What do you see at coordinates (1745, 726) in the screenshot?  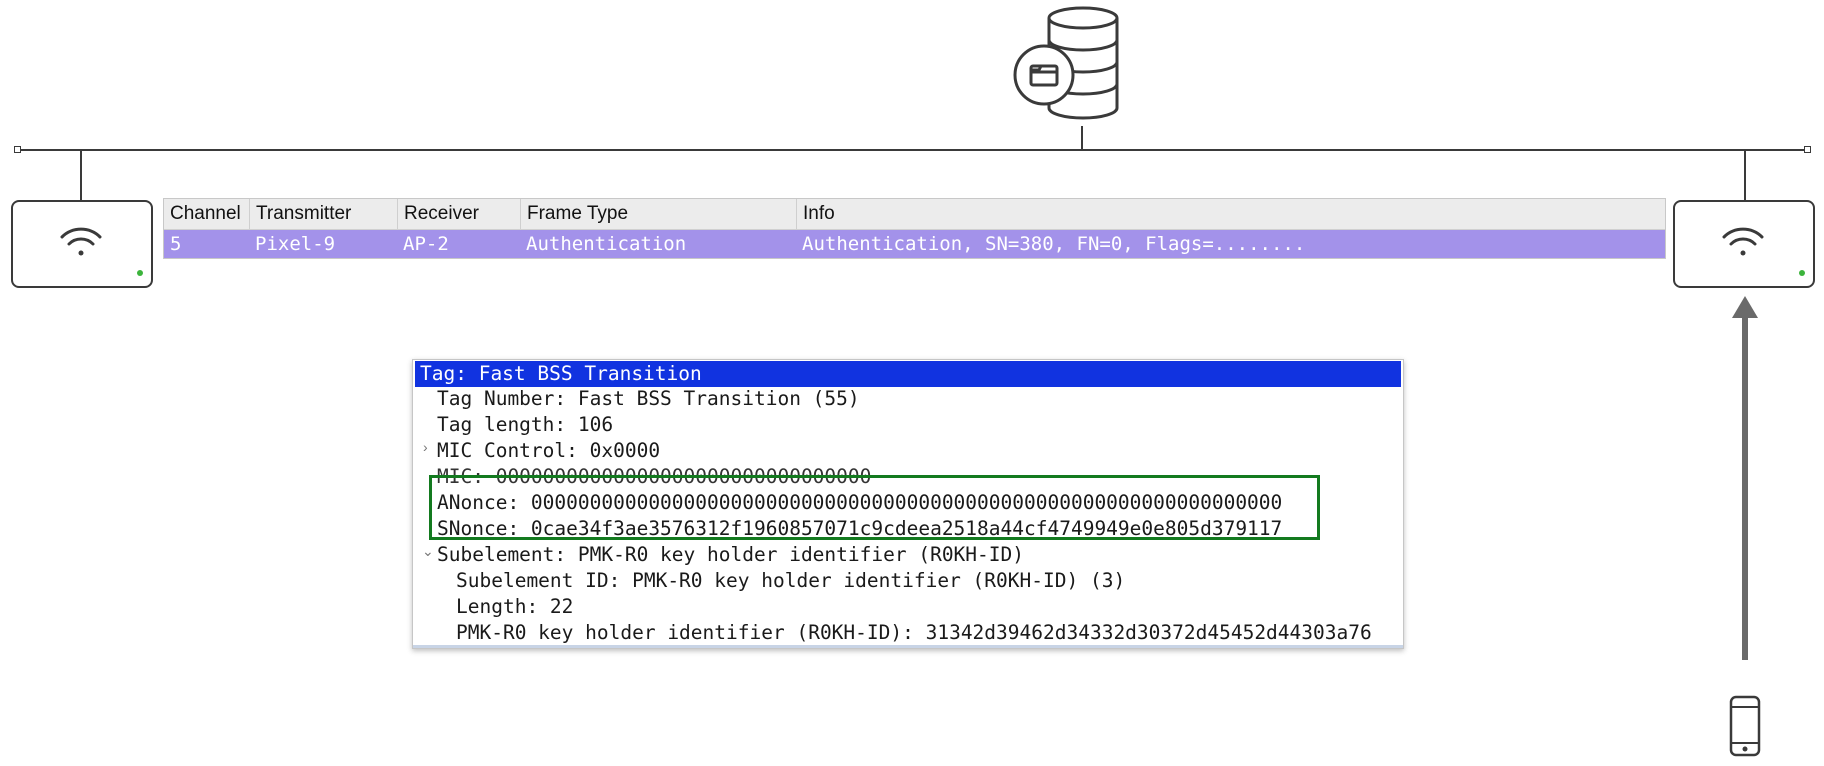 I see `smartphone-icon` at bounding box center [1745, 726].